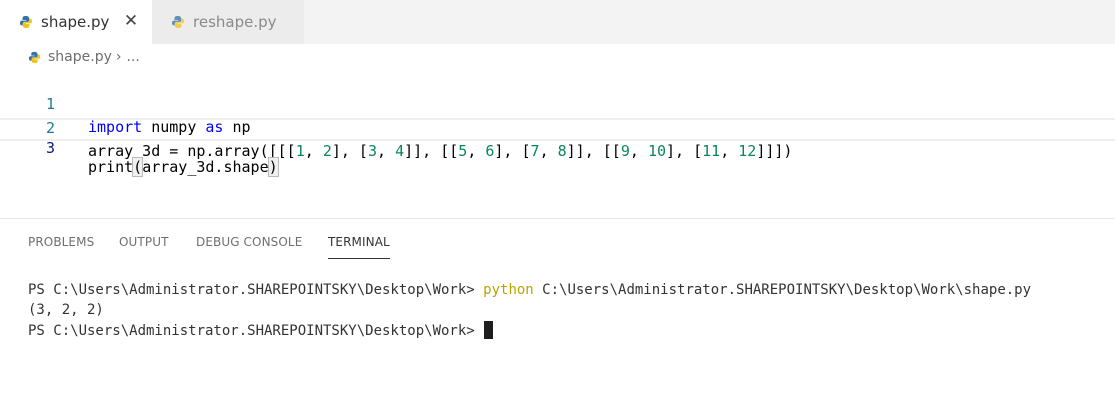 The width and height of the screenshot is (1115, 405). What do you see at coordinates (111, 167) in the screenshot?
I see `code-token: print` at bounding box center [111, 167].